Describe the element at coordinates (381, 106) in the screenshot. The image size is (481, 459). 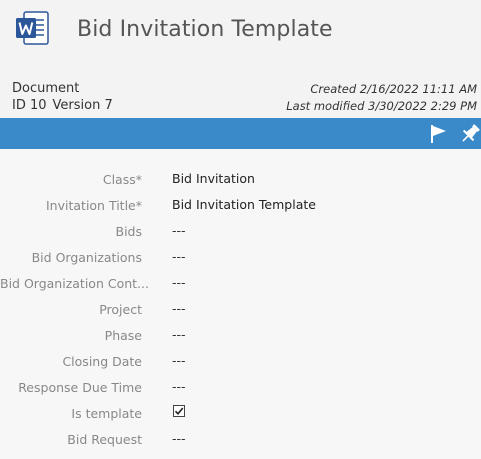
I see `modified-date: Last modified 3/30/2022 2:29 PM` at that location.